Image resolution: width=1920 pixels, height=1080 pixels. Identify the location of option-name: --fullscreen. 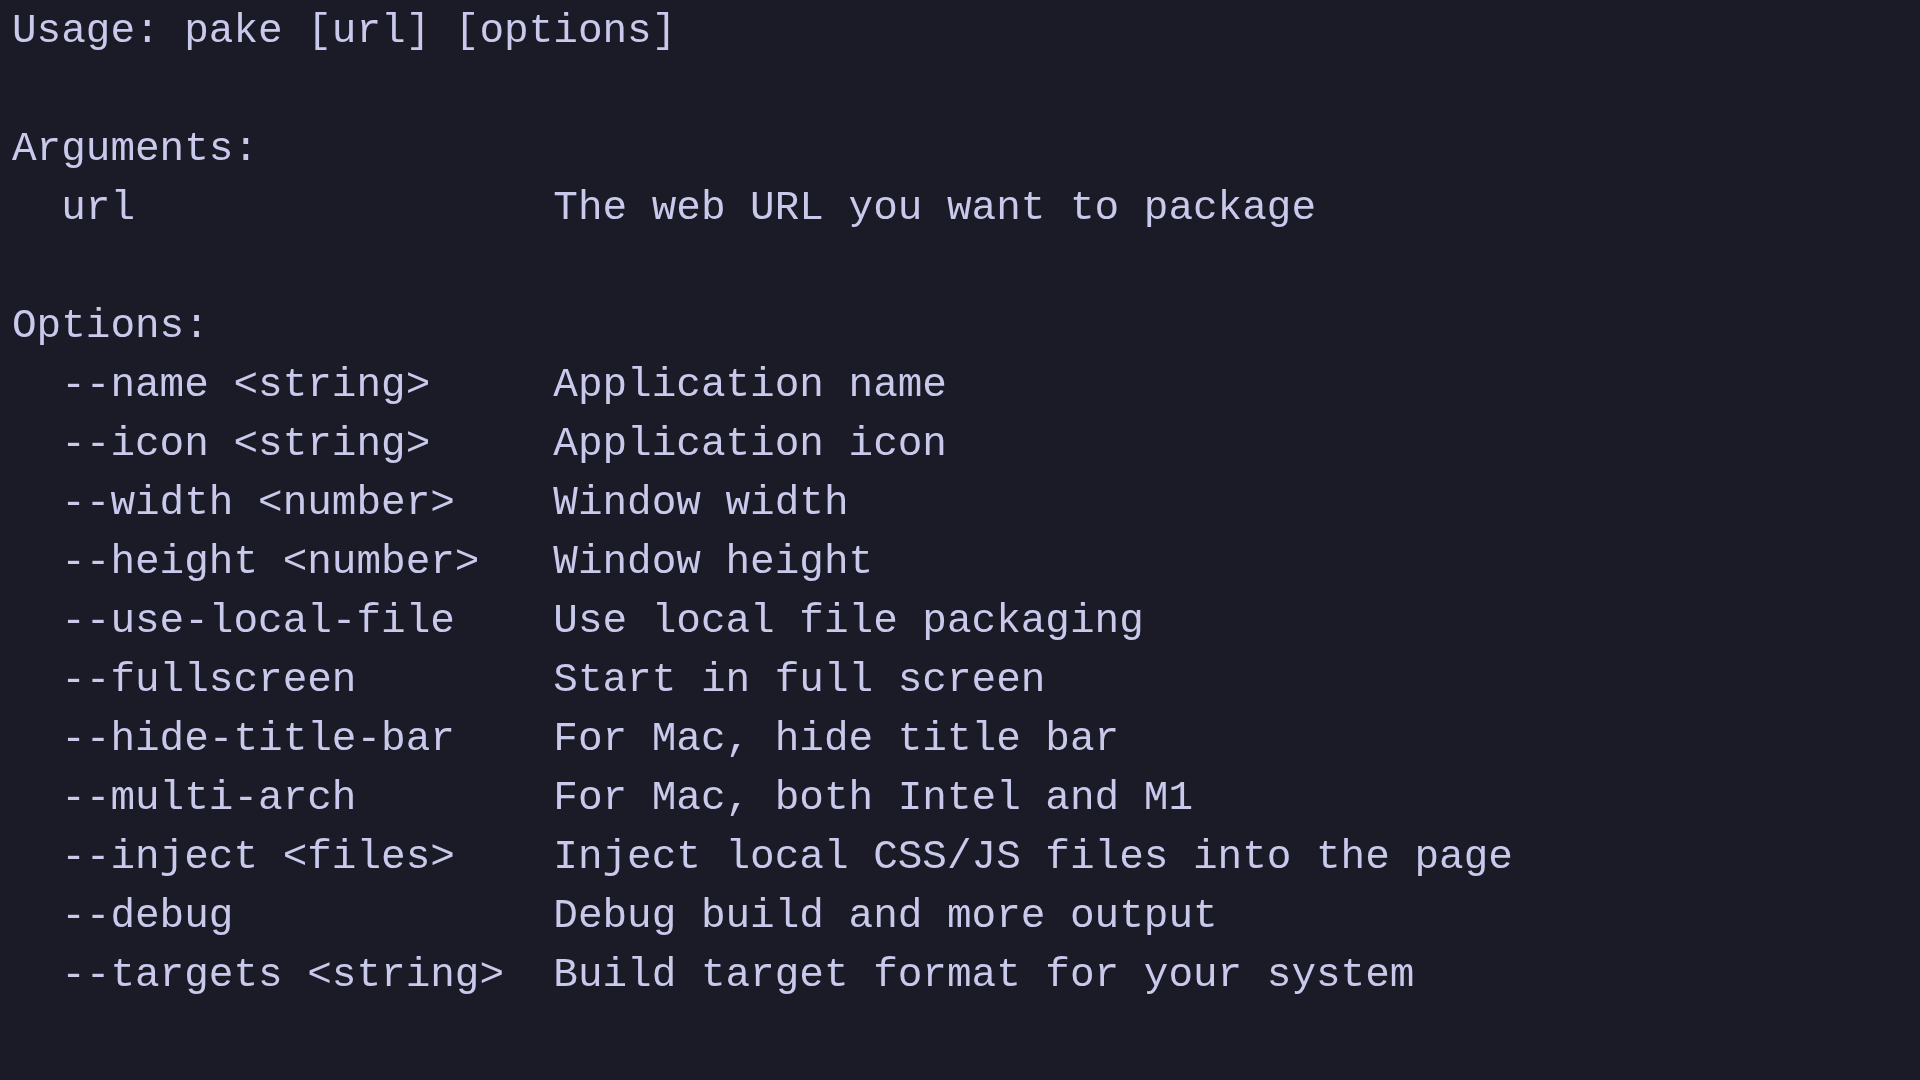
(209, 680).